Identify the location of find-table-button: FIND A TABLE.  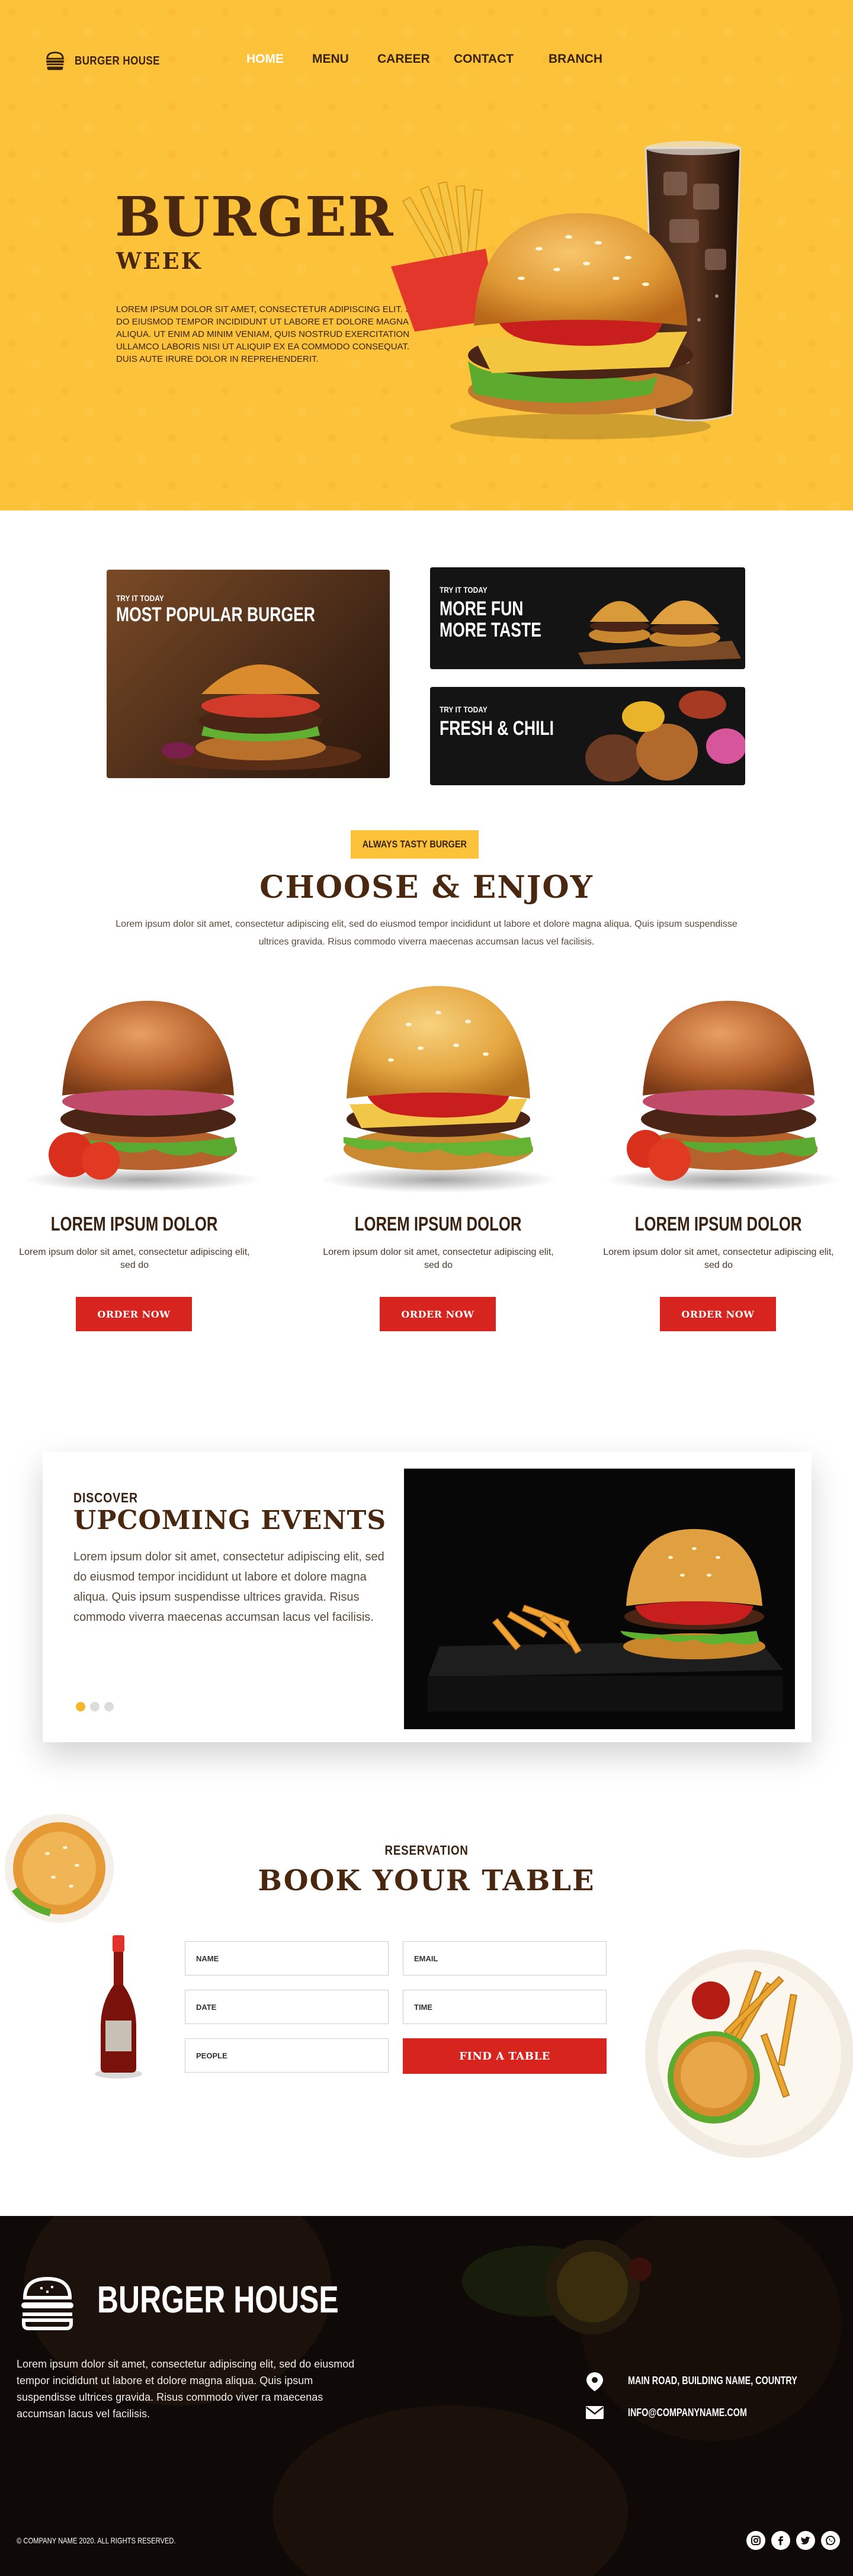
(505, 2056).